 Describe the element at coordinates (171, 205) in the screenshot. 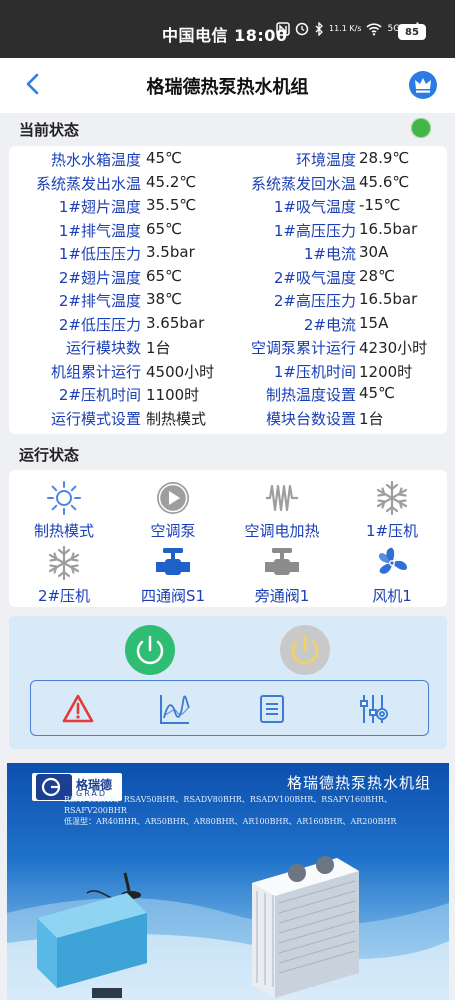

I see `state-value: 35.5℃` at that location.